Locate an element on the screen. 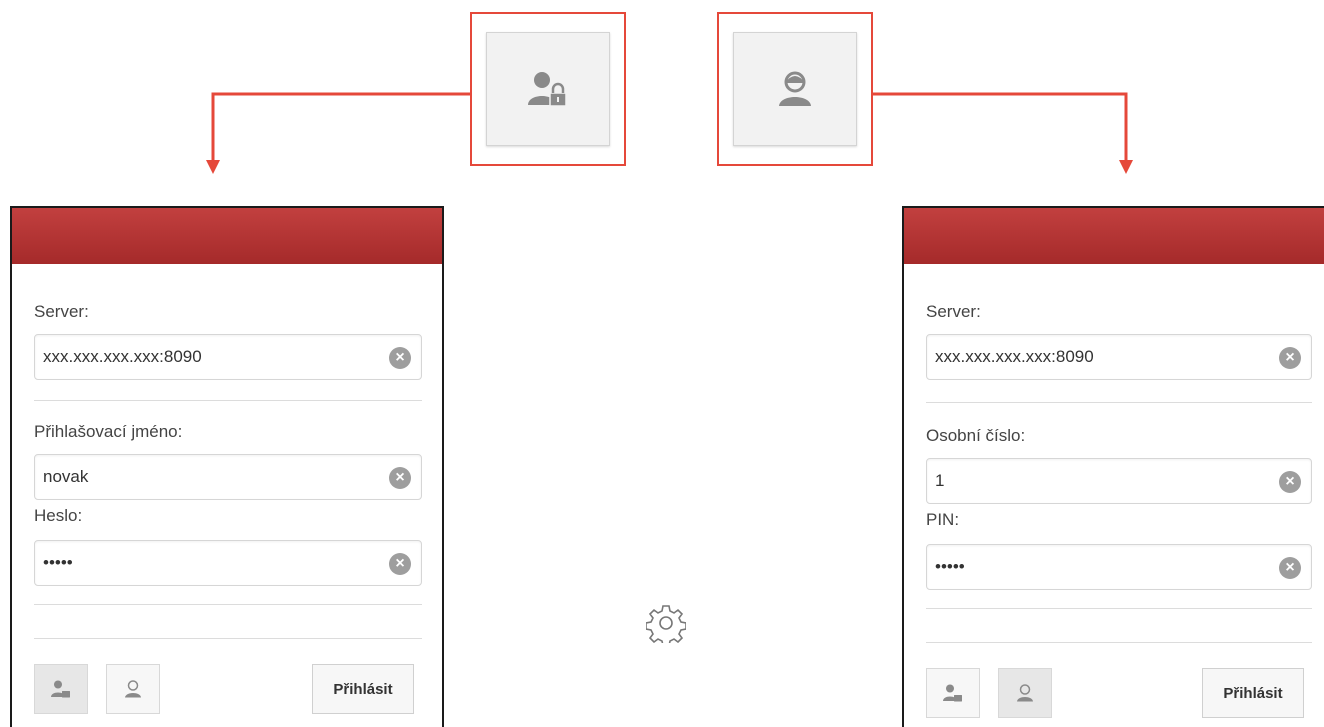 This screenshot has height=727, width=1324. username-value: novak is located at coordinates (66, 476).